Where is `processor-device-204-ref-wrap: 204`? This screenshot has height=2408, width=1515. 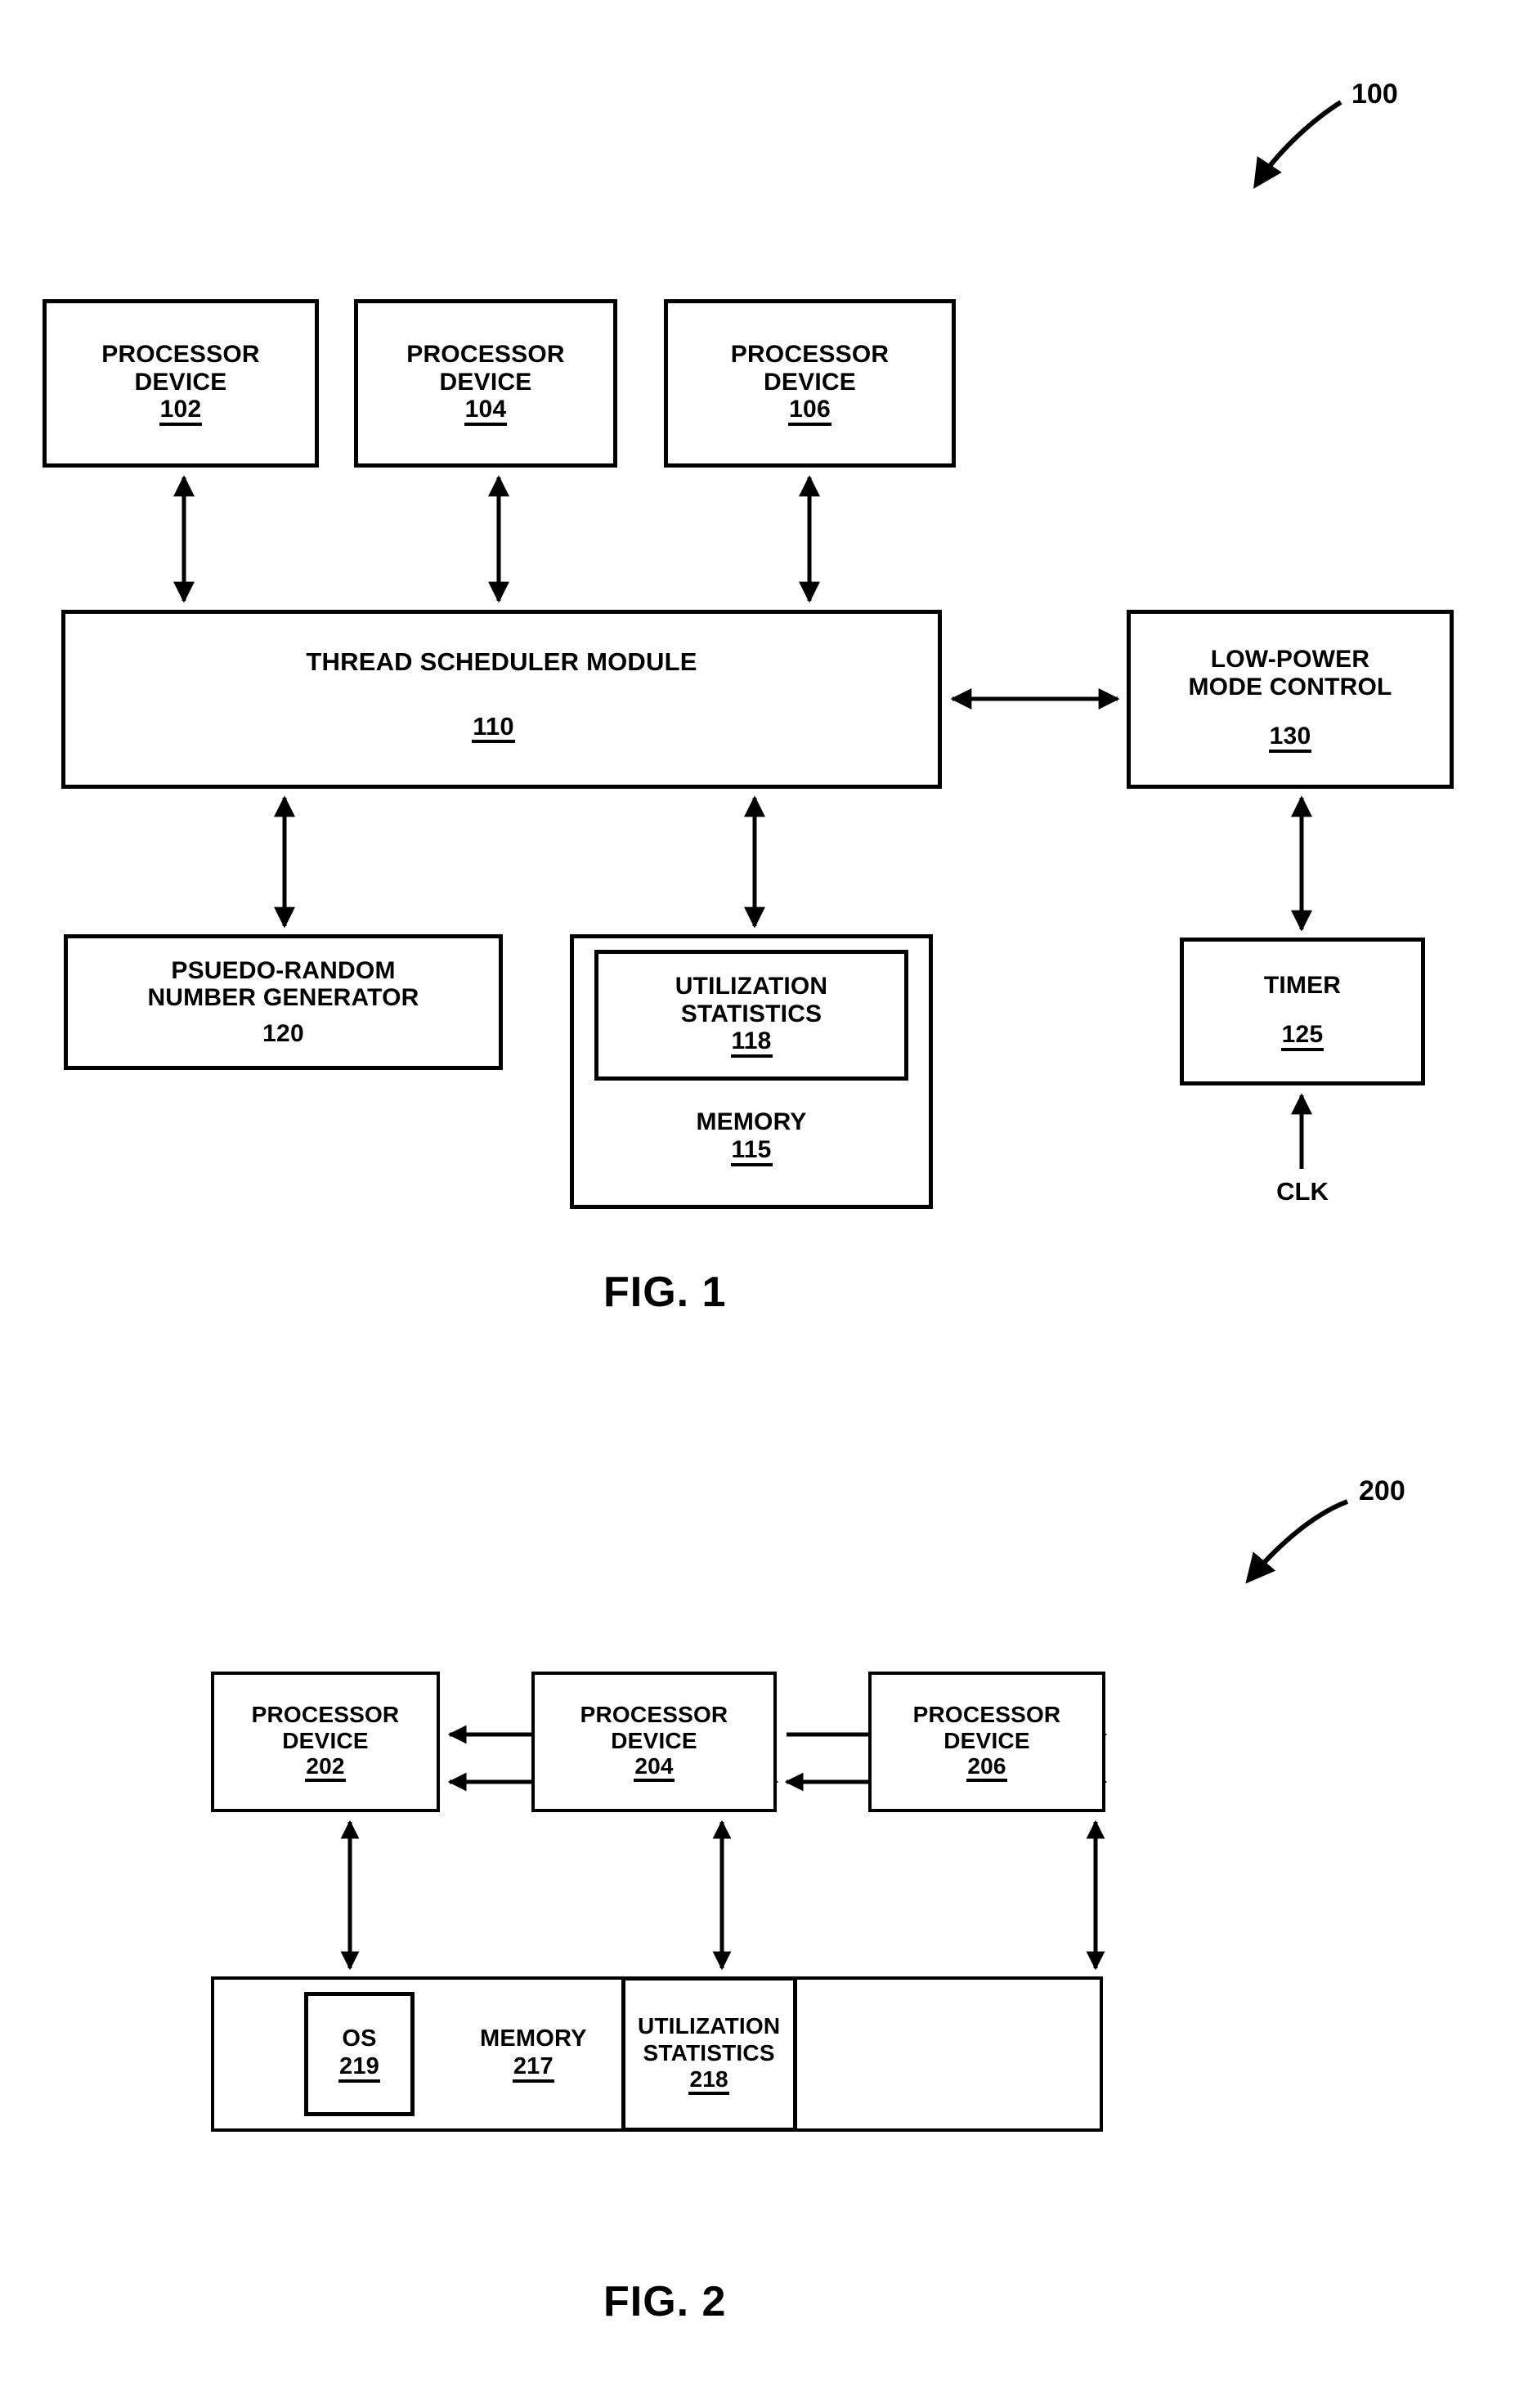
processor-device-204-ref-wrap: 204 is located at coordinates (654, 1768).